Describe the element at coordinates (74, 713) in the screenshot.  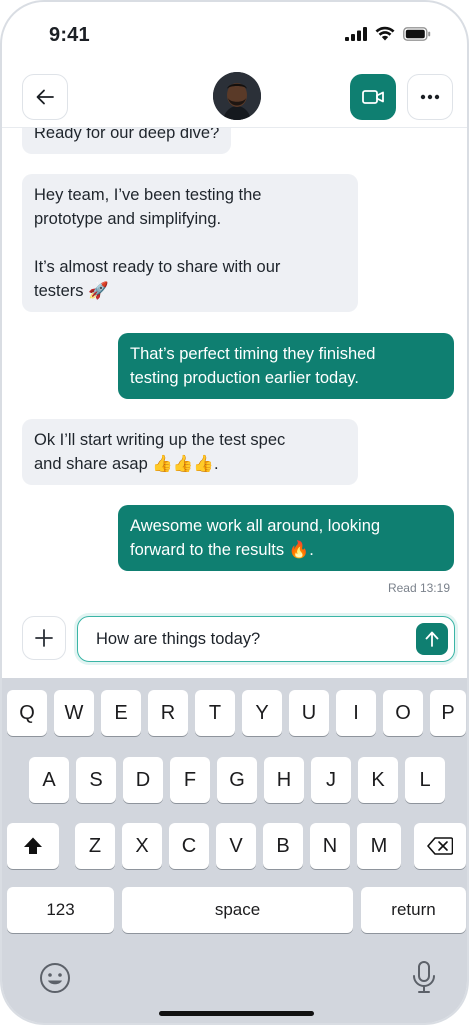
I see `key-w: W` at that location.